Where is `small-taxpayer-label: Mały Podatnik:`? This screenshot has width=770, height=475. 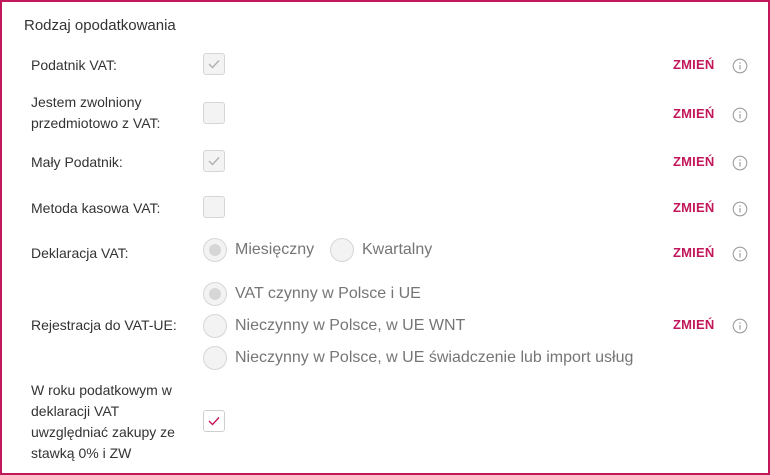 small-taxpayer-label: Mały Podatnik: is located at coordinates (77, 162).